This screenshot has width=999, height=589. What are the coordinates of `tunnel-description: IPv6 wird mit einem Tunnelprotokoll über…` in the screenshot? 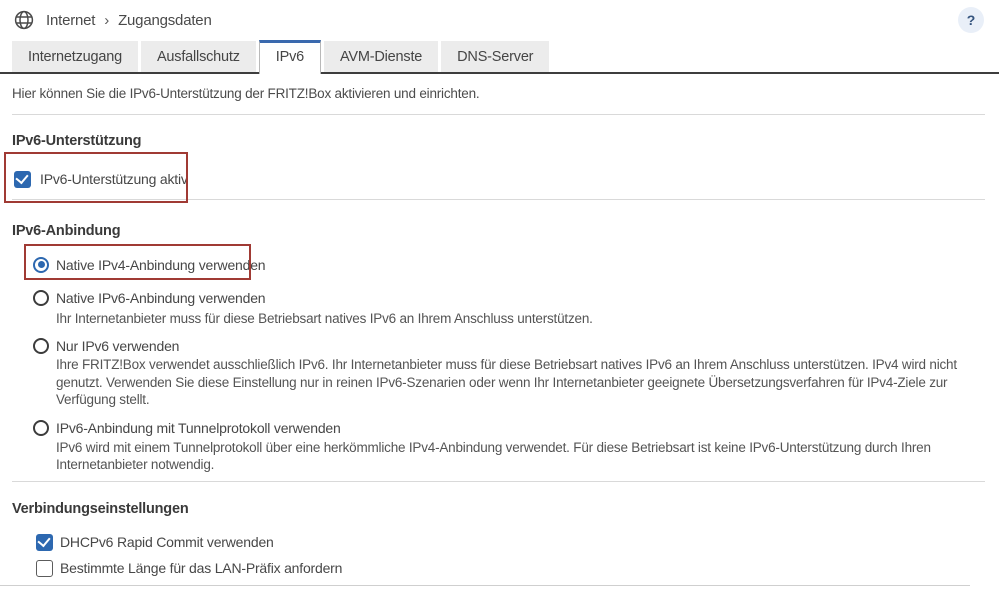 It's located at (493, 456).